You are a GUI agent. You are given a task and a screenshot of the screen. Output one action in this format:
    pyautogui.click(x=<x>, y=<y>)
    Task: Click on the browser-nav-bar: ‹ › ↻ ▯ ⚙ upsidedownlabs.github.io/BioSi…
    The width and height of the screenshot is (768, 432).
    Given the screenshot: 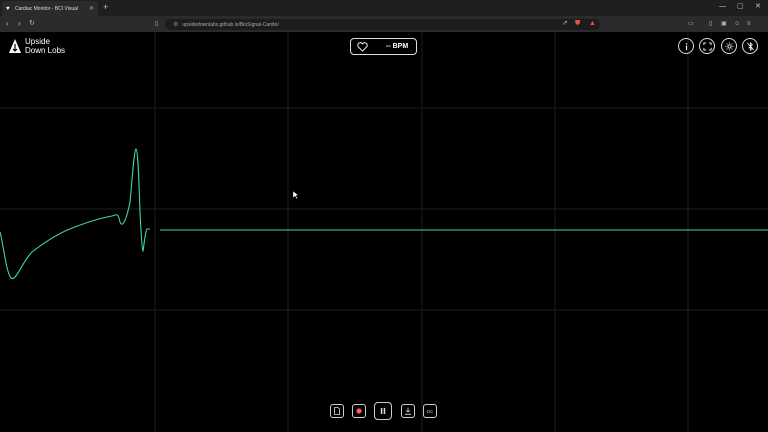 What is the action you would take?
    pyautogui.click(x=384, y=24)
    